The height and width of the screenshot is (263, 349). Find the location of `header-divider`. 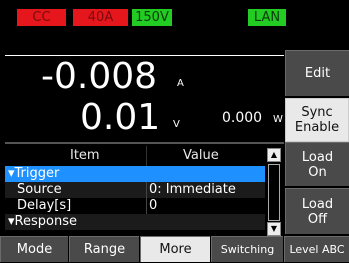

header-divider is located at coordinates (146, 156).